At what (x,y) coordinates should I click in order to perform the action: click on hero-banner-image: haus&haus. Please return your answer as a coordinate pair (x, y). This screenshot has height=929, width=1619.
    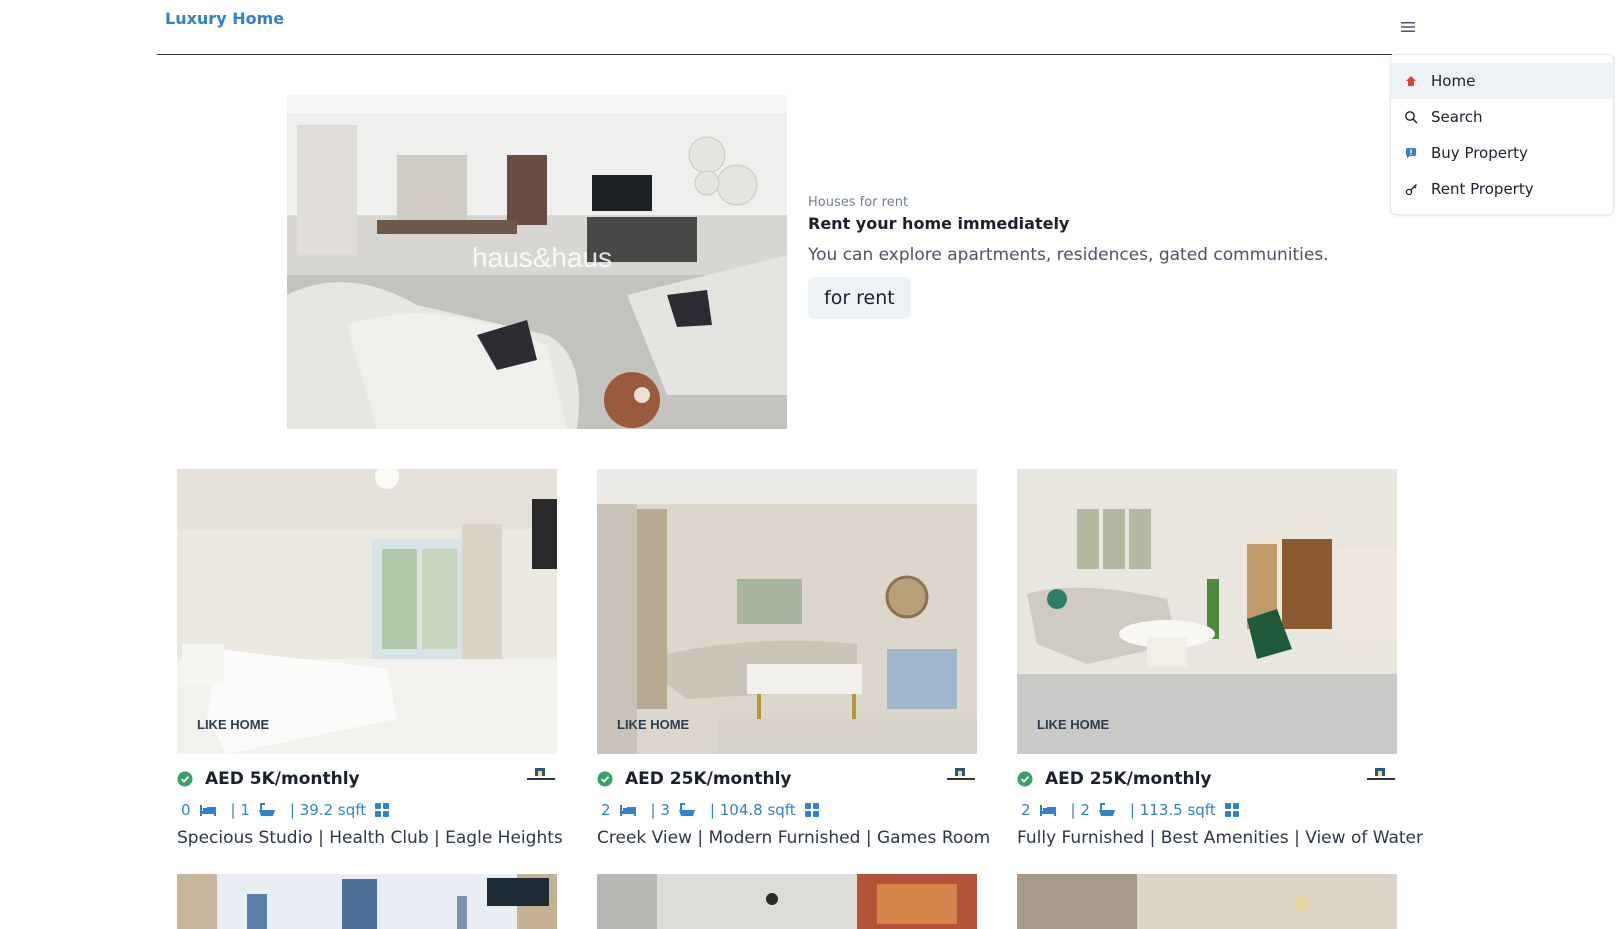
    Looking at the image, I should click on (537, 262).